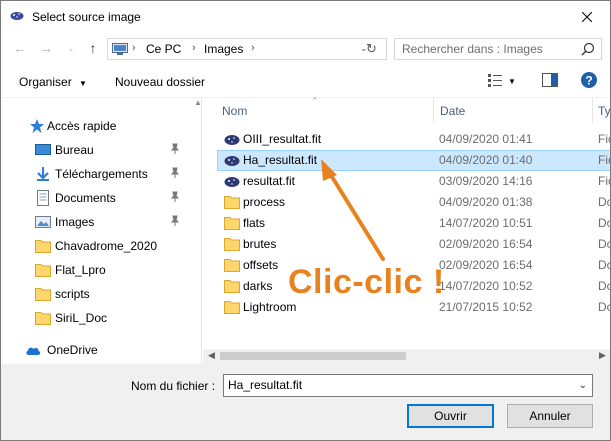  I want to click on title-bar: Select source image, so click(305, 16).